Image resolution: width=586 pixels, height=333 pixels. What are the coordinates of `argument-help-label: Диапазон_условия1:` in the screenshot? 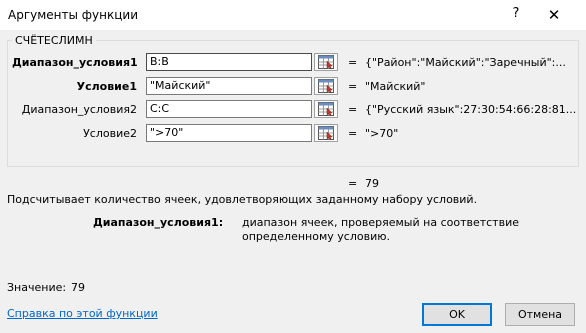 It's located at (158, 222).